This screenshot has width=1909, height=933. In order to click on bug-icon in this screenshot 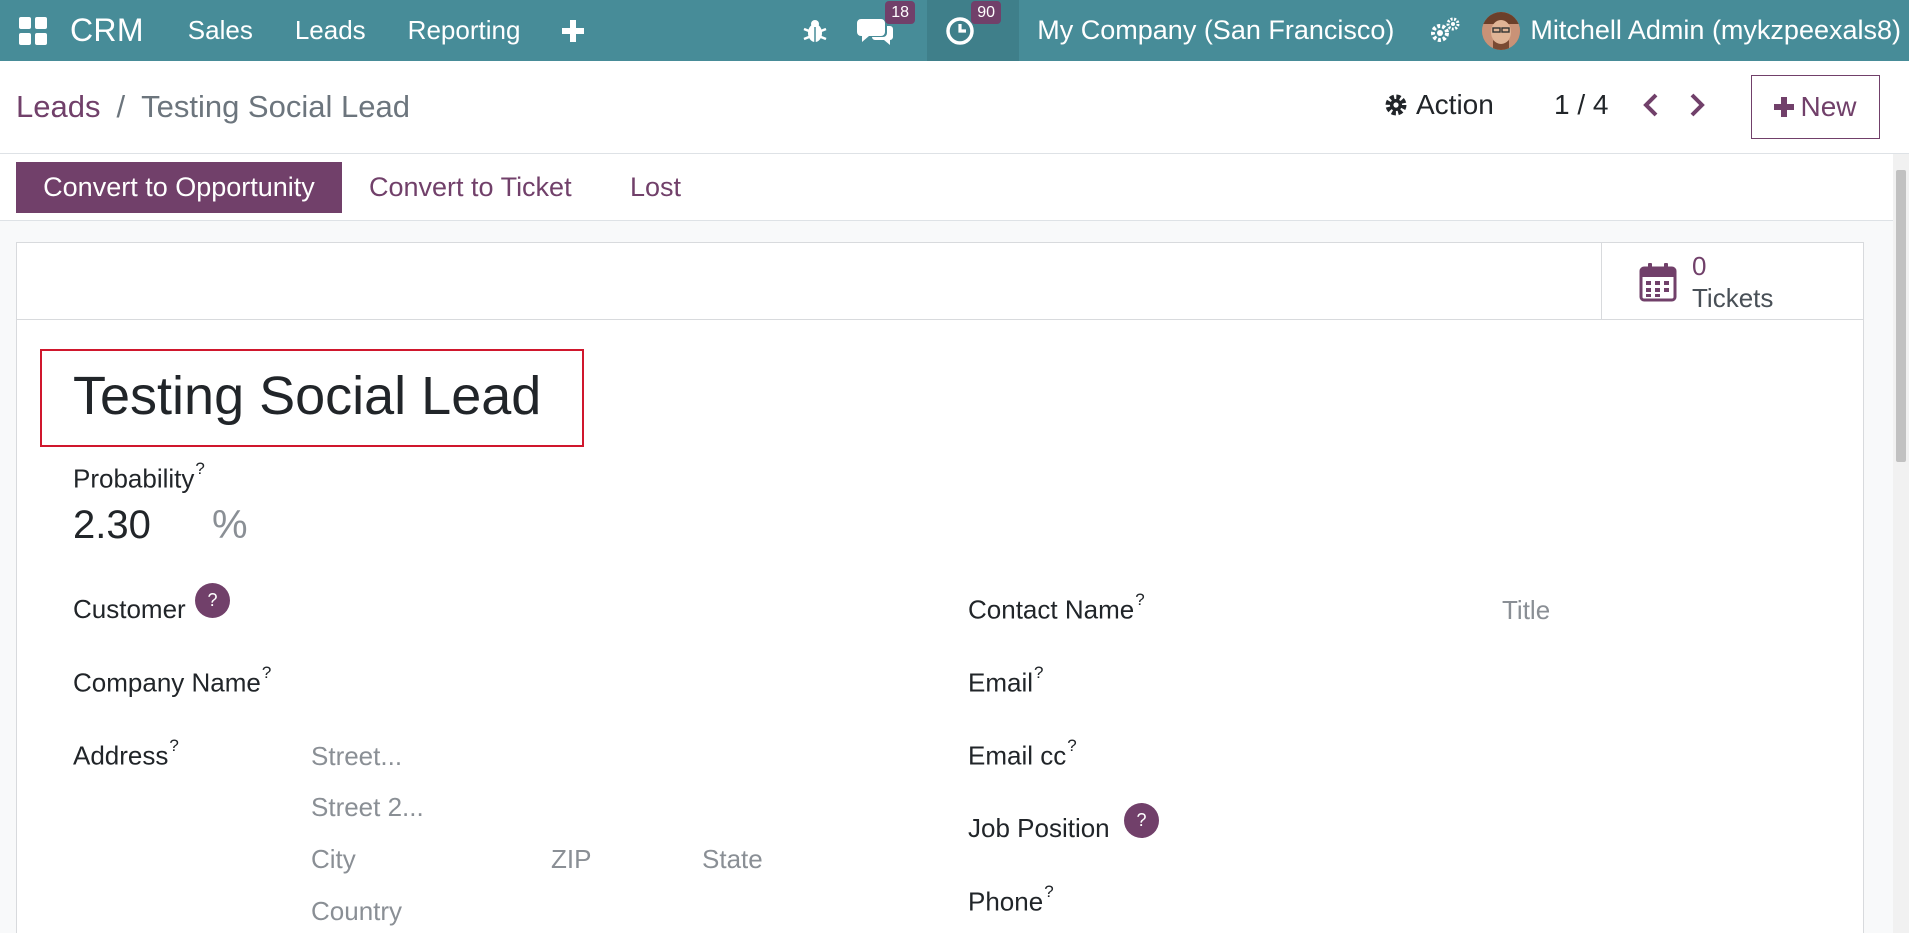, I will do `click(815, 30)`.